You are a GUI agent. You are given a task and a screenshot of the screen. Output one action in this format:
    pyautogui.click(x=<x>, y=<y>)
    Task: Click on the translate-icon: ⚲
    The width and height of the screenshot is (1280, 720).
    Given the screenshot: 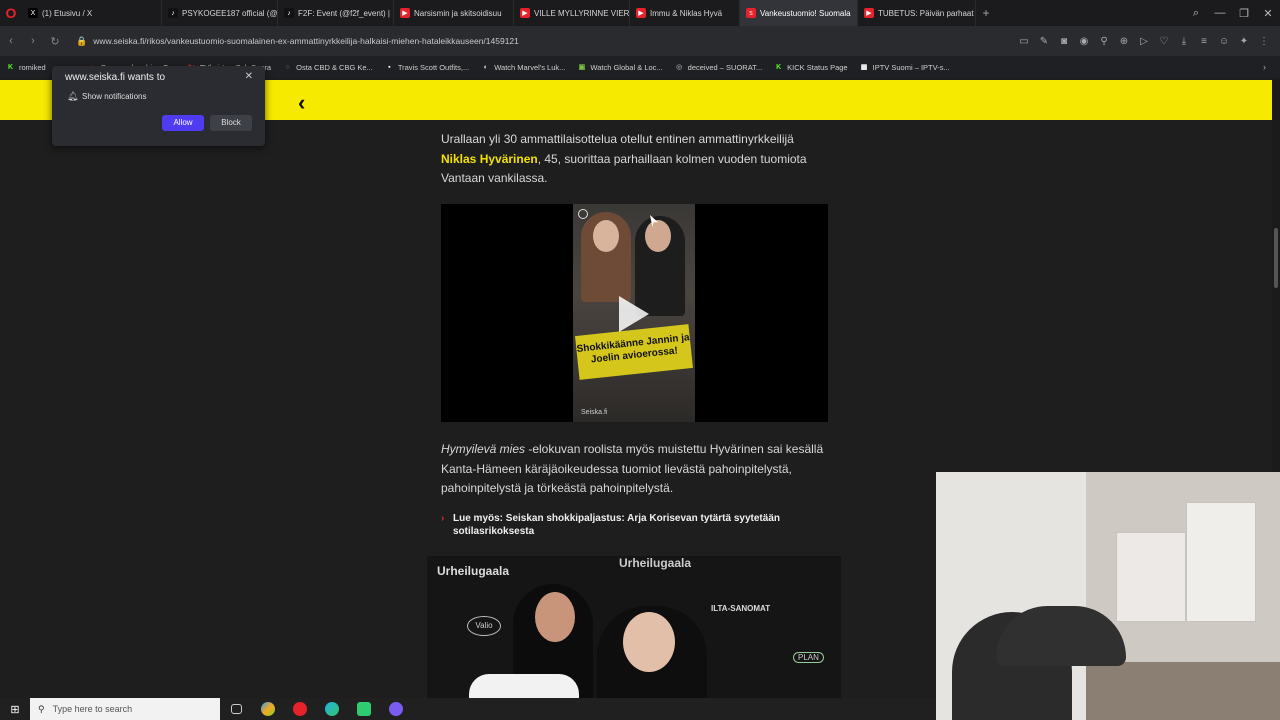 What is the action you would take?
    pyautogui.click(x=1104, y=41)
    